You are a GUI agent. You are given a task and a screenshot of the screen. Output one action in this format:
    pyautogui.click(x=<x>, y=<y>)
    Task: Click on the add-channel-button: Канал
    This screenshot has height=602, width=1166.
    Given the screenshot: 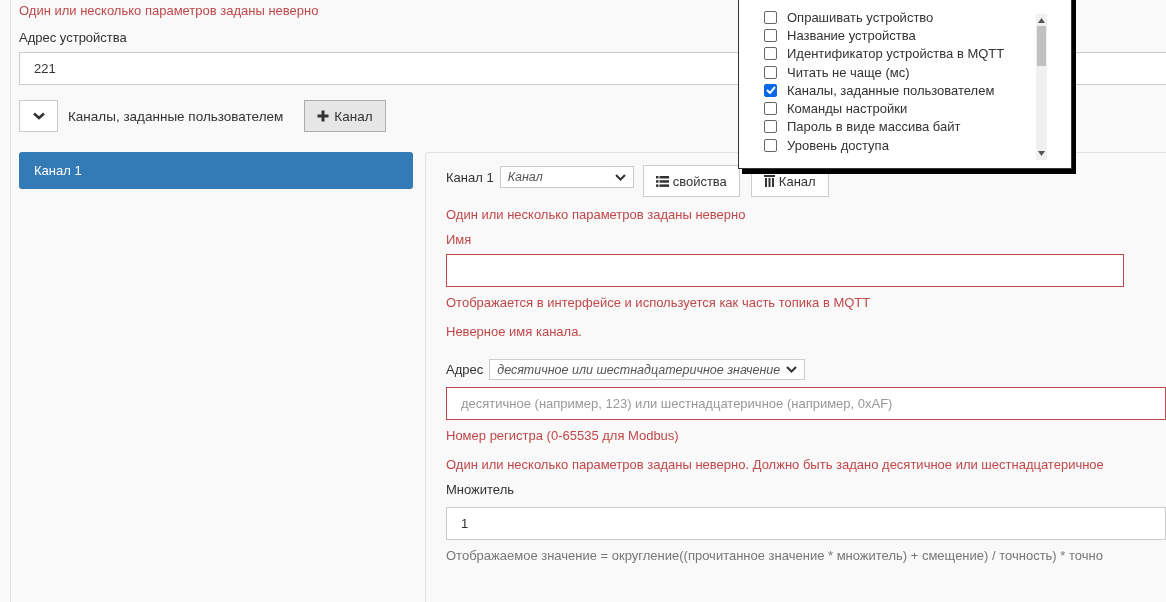 What is the action you would take?
    pyautogui.click(x=345, y=116)
    